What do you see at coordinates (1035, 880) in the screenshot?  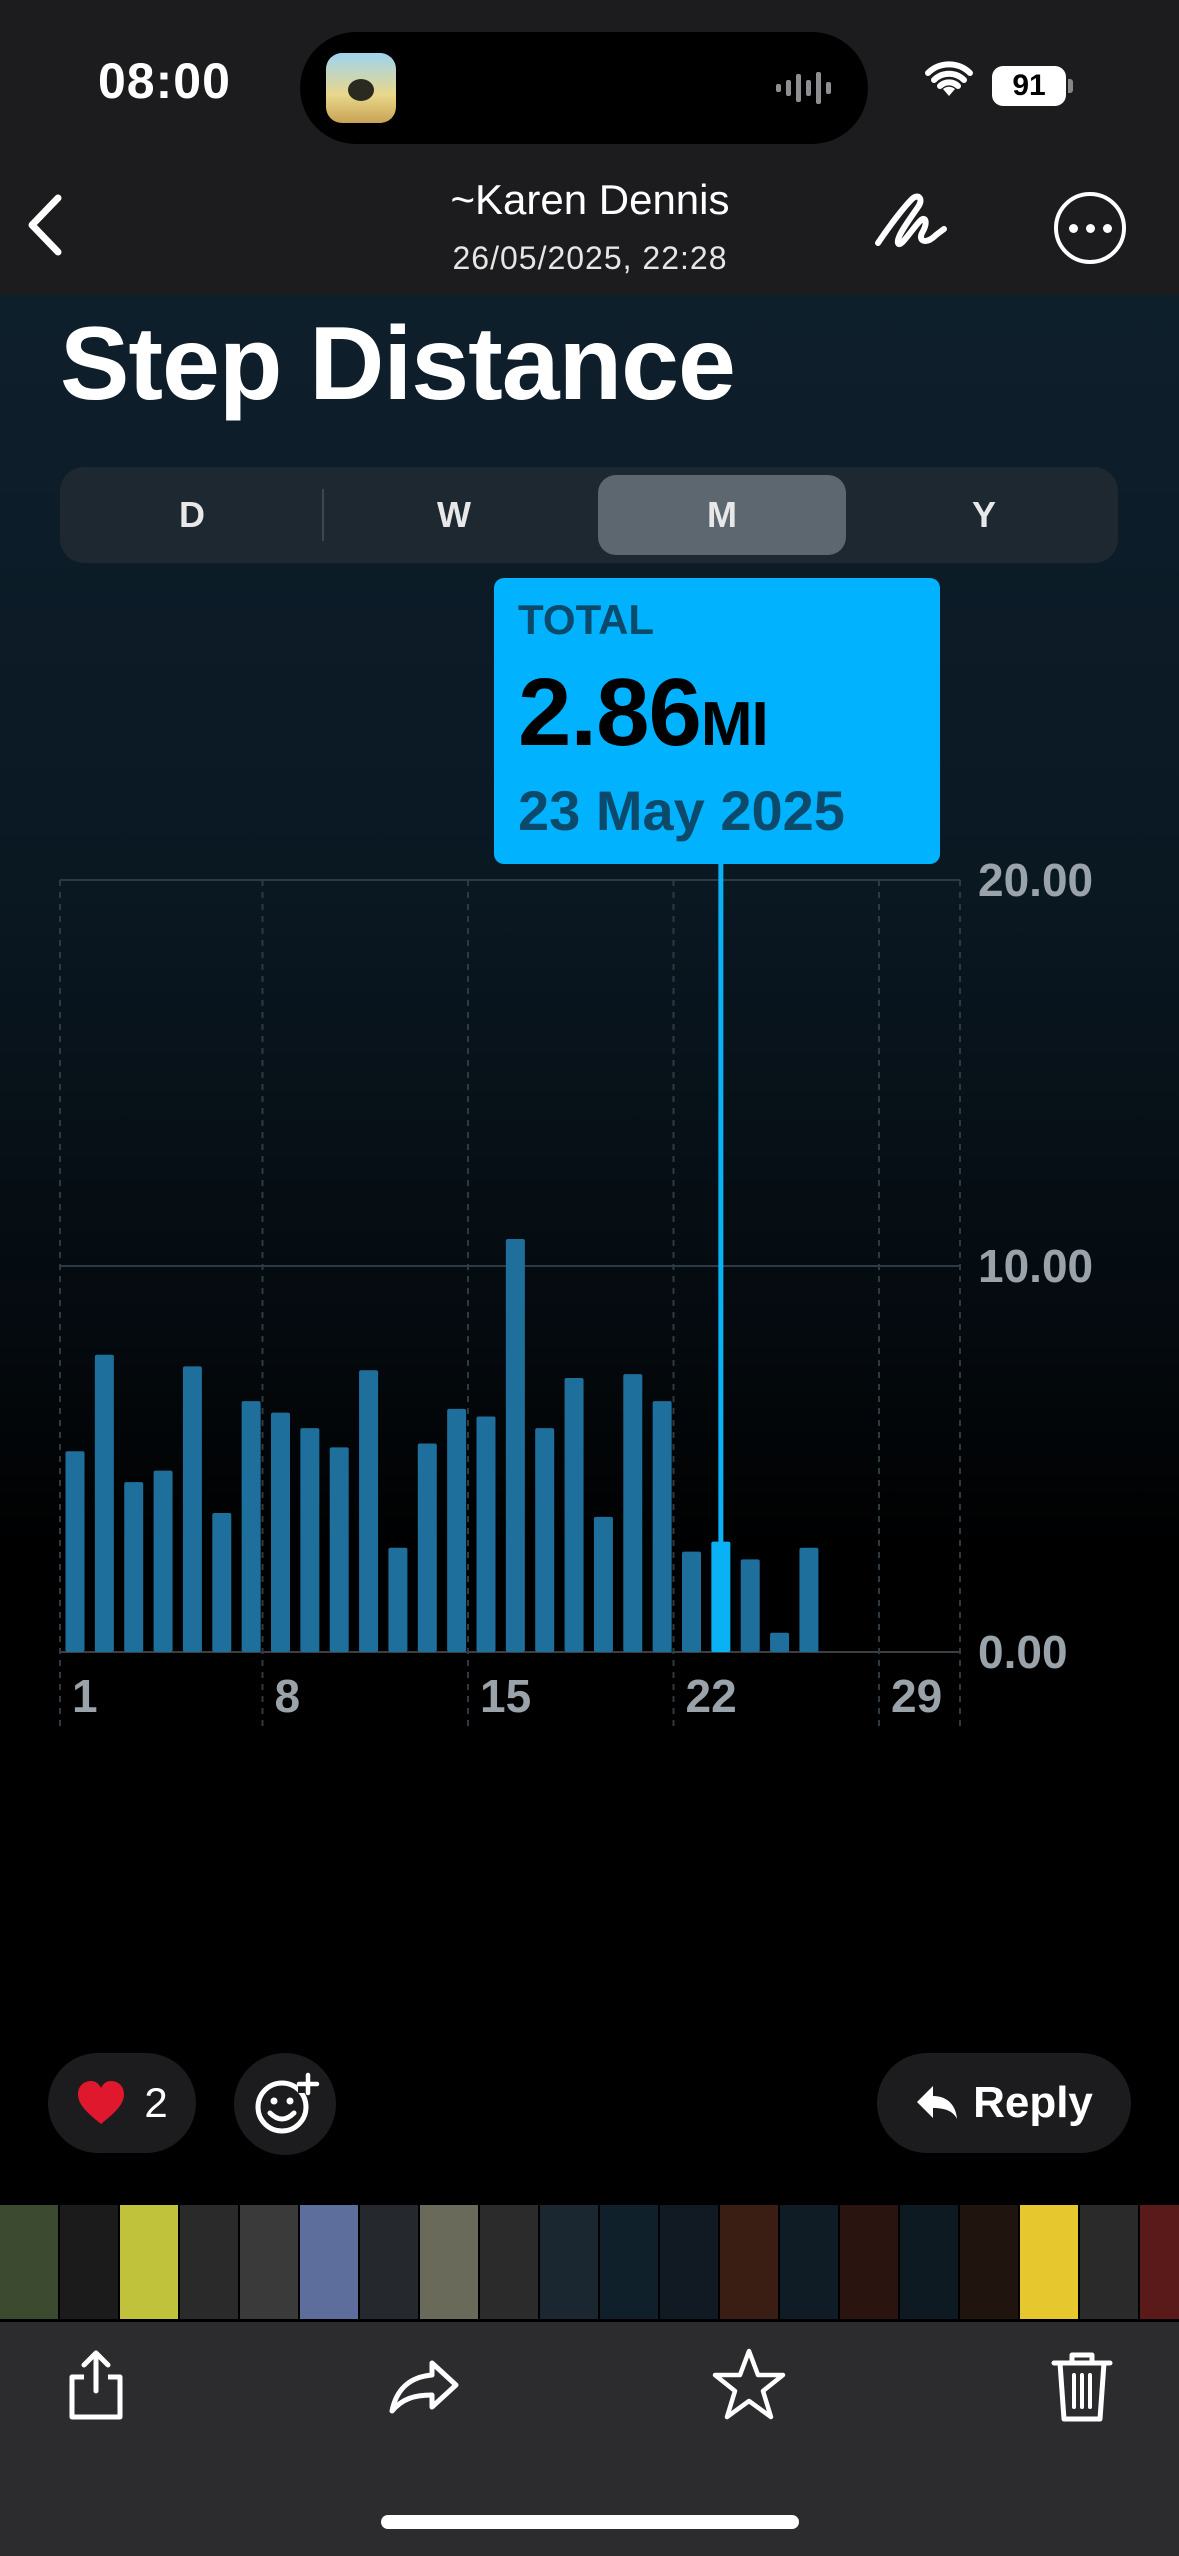 I see `y-tick-label: 20.00` at bounding box center [1035, 880].